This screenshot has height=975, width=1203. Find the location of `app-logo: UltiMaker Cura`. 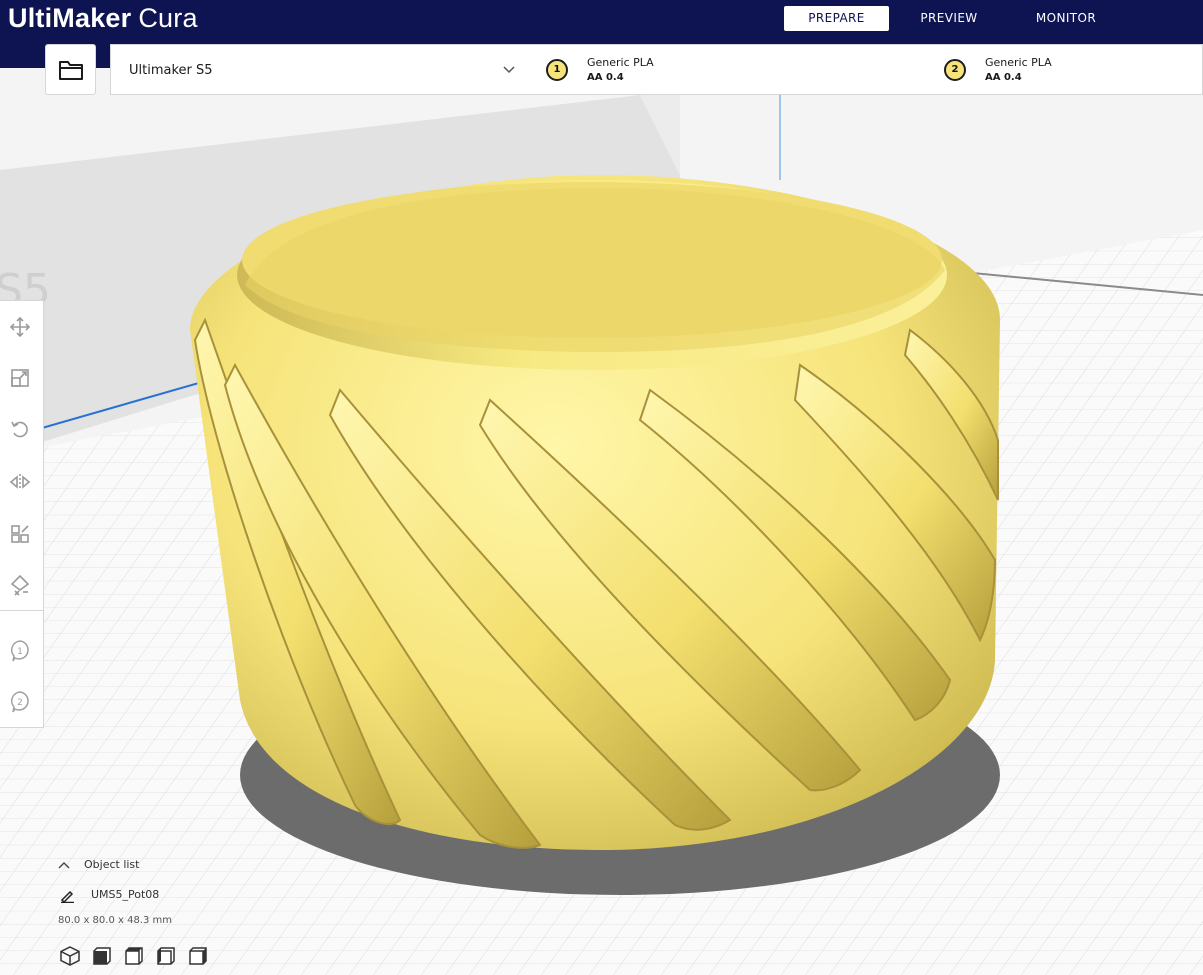

app-logo: UltiMaker Cura is located at coordinates (103, 18).